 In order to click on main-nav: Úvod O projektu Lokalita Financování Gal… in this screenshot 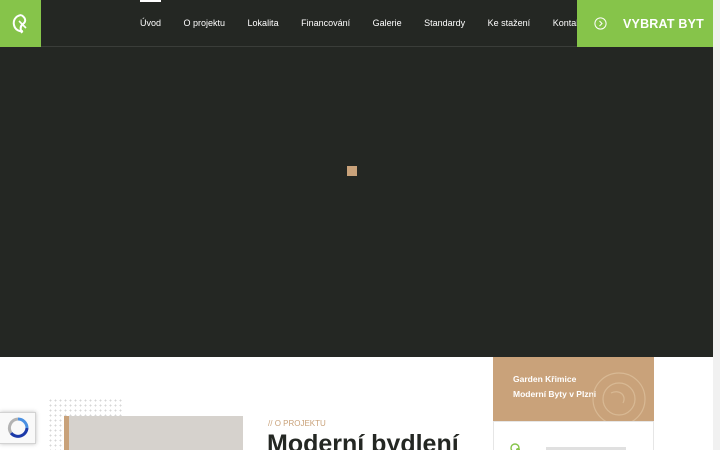, I will do `click(373, 23)`.